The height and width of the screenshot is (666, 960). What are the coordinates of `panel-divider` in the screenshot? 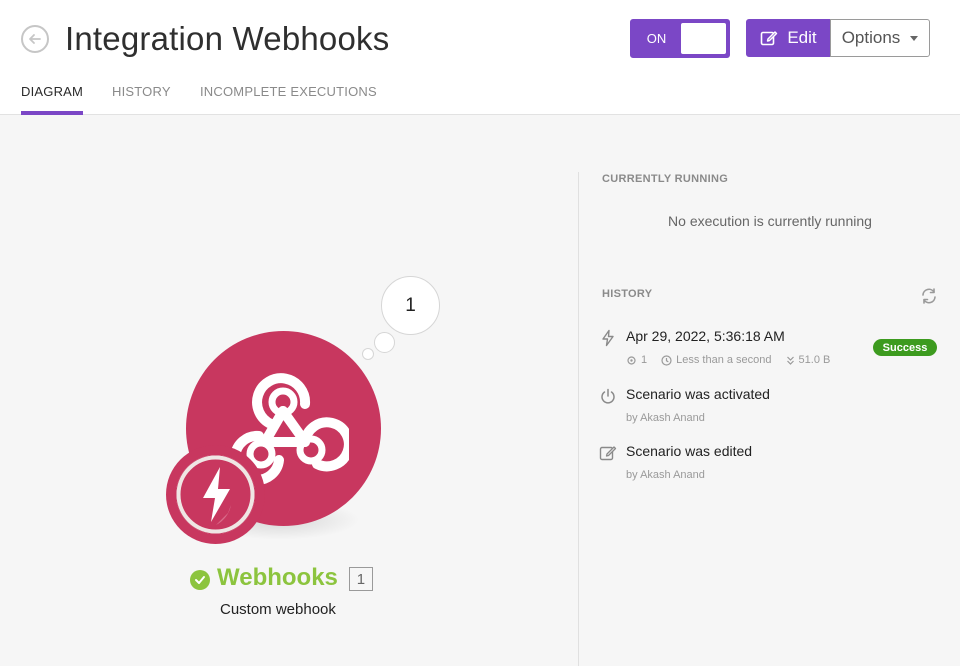 It's located at (578, 419).